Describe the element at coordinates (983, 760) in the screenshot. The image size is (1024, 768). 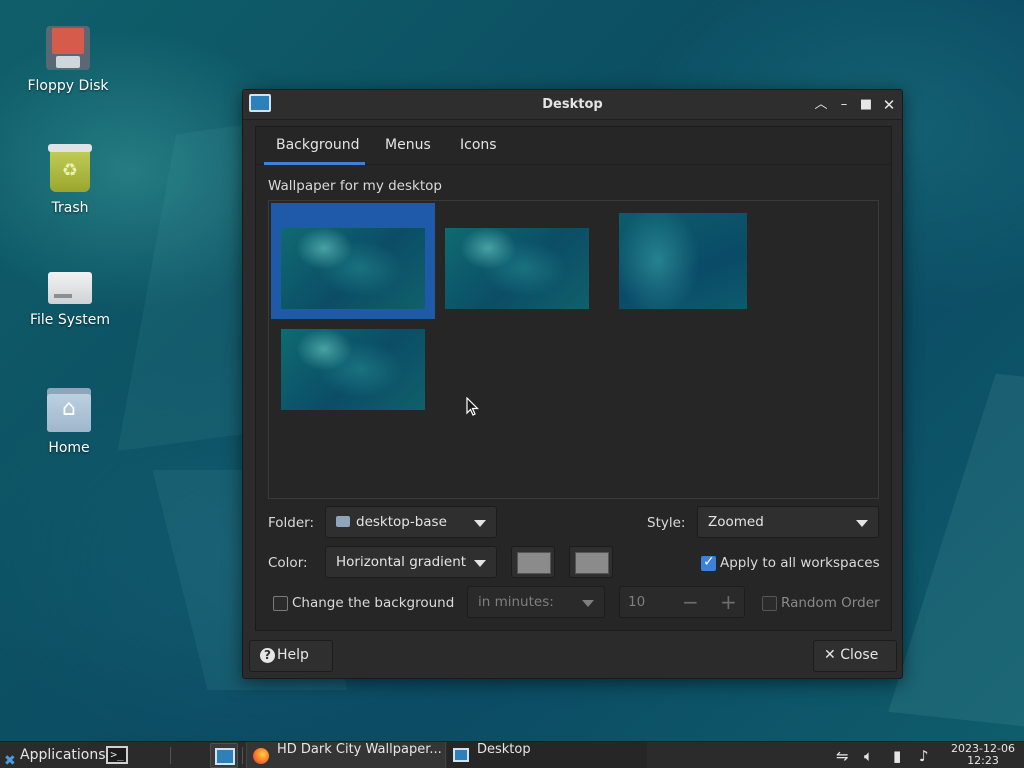
I see `clock-time: 12:23` at that location.